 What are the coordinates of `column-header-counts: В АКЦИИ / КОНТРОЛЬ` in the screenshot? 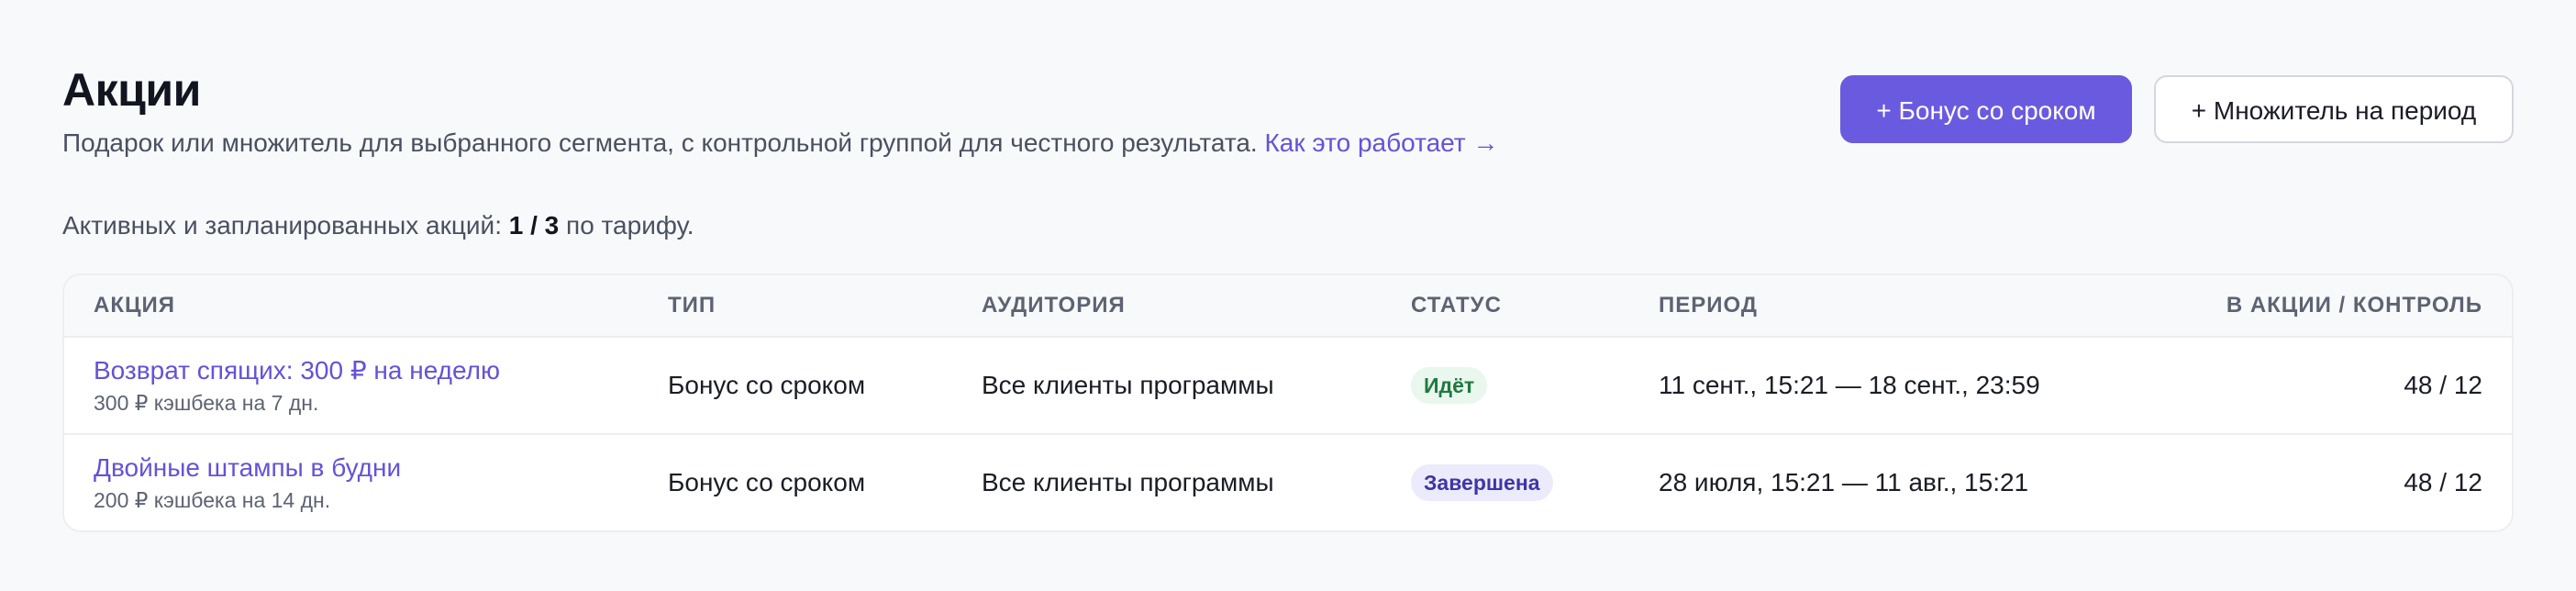 It's located at (2354, 305).